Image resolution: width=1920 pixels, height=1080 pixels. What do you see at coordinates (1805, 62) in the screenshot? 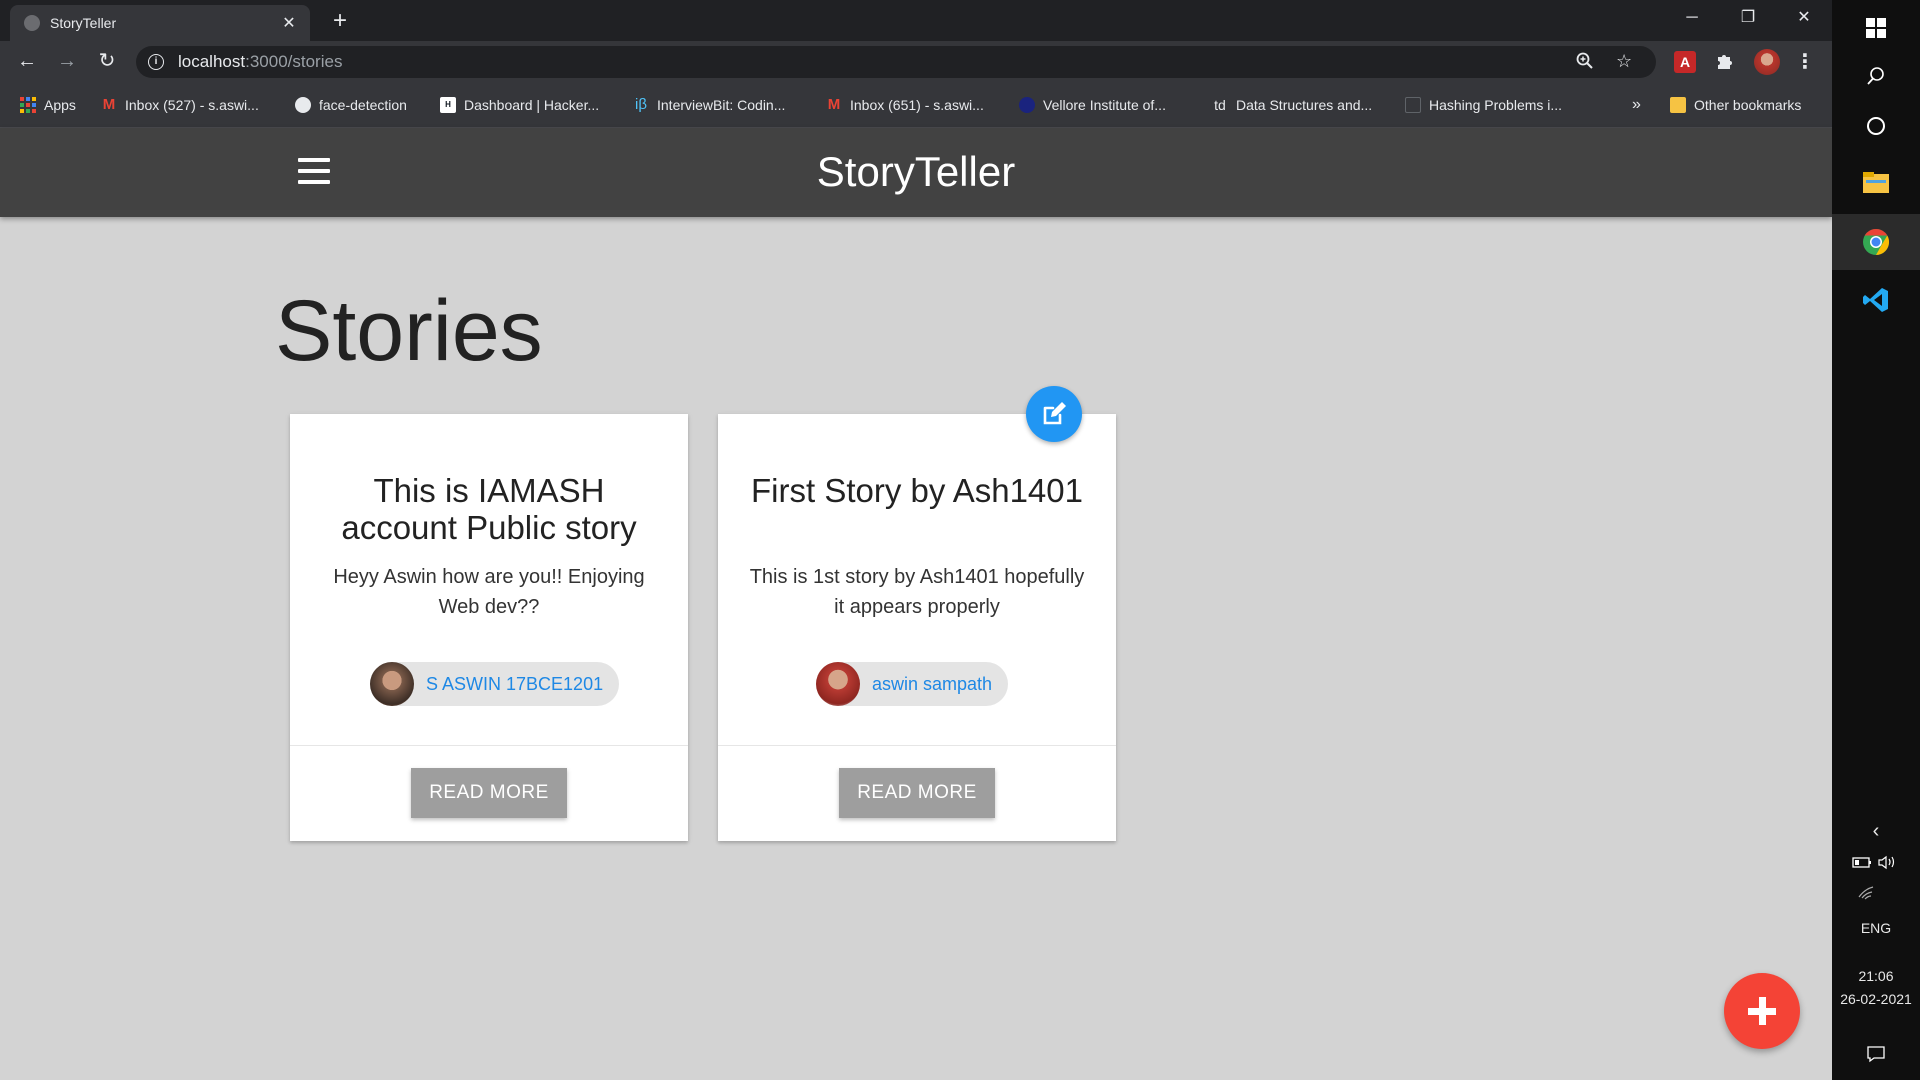
I see `browser-menu-icon: ⋮` at bounding box center [1805, 62].